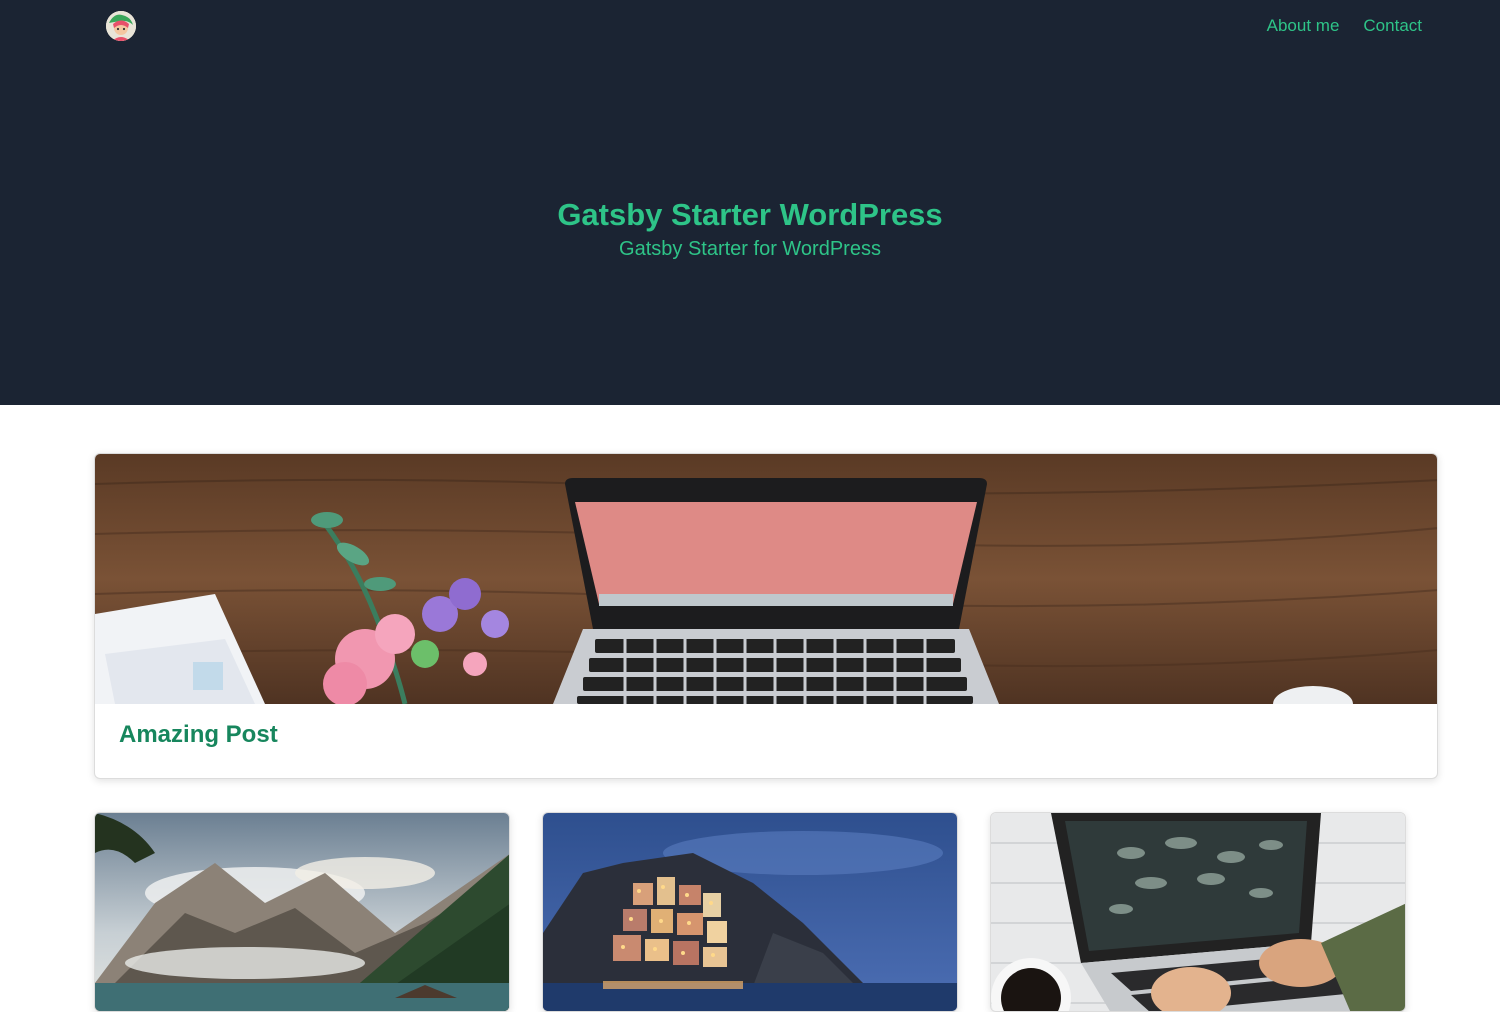 This screenshot has height=1012, width=1500. What do you see at coordinates (121, 26) in the screenshot?
I see `avatar-logo-icon` at bounding box center [121, 26].